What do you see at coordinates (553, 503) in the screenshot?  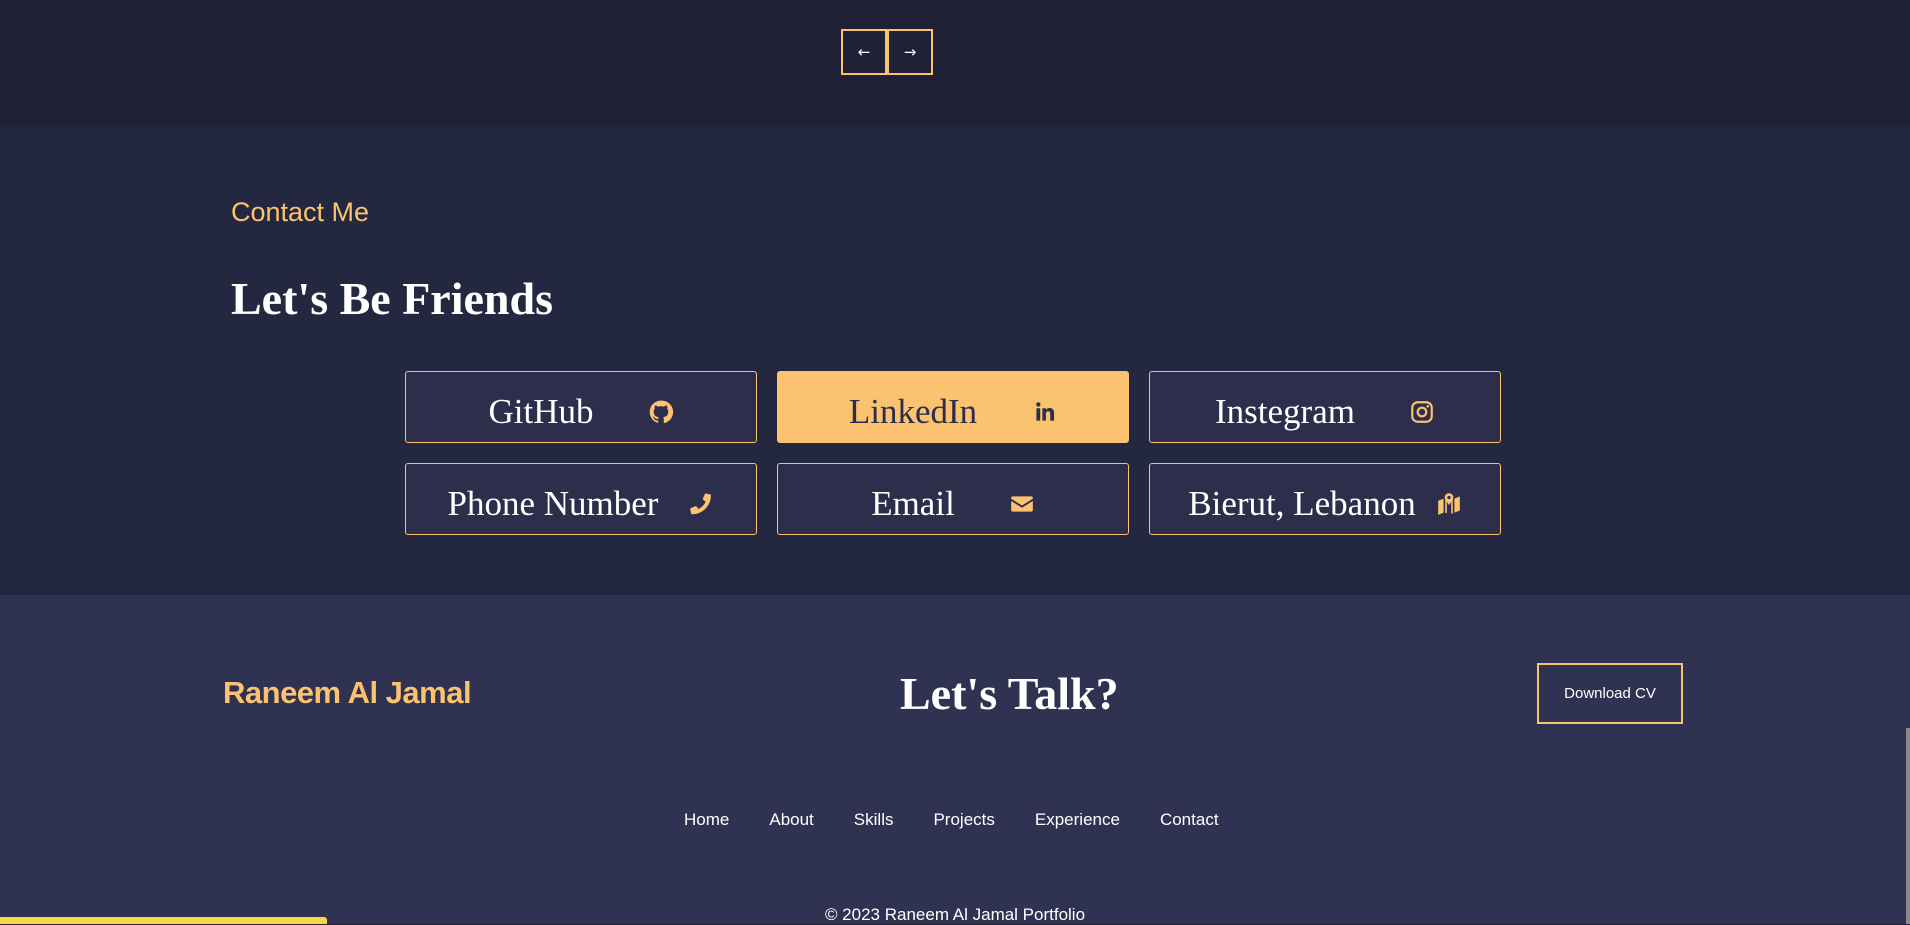 I see `card-label: Phone Number` at bounding box center [553, 503].